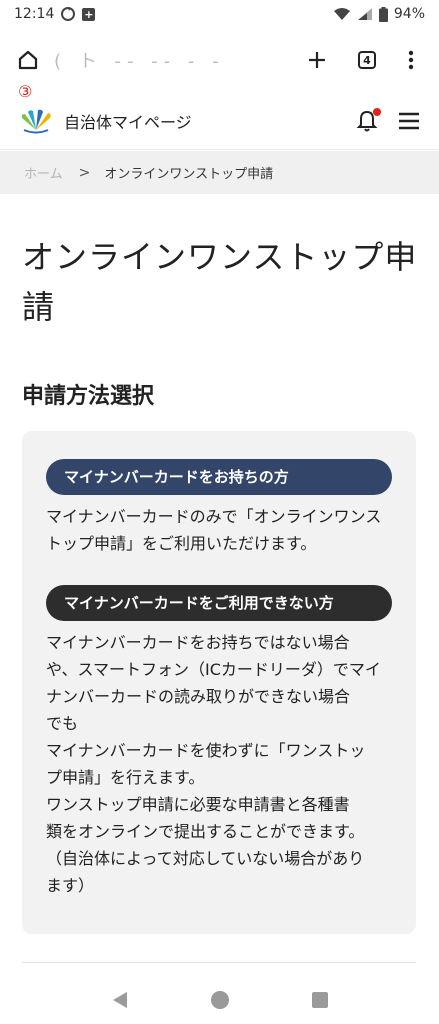 This screenshot has height=1024, width=439. Describe the element at coordinates (320, 1000) in the screenshot. I see `recents-icon` at that location.